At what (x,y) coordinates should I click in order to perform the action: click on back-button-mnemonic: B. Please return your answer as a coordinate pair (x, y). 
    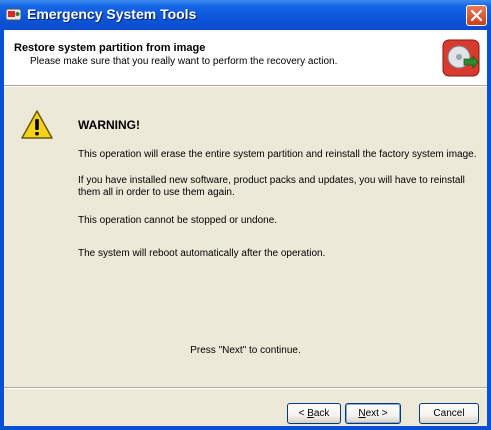
    Looking at the image, I should click on (310, 413).